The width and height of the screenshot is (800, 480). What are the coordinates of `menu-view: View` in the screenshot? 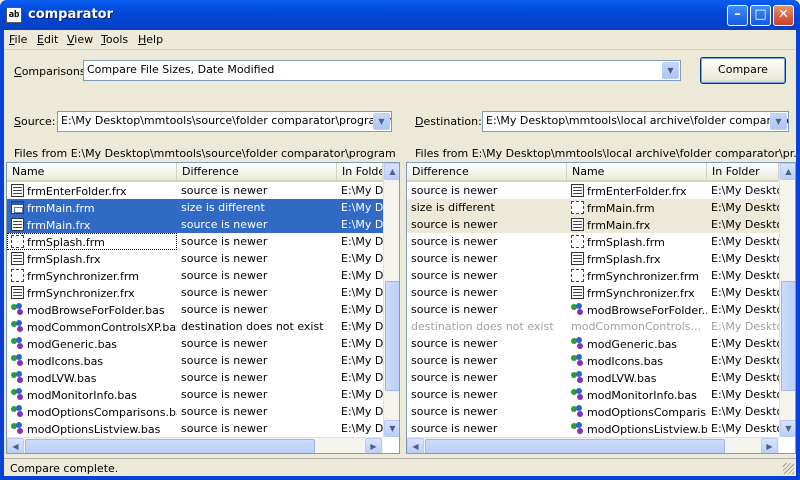 It's located at (80, 39).